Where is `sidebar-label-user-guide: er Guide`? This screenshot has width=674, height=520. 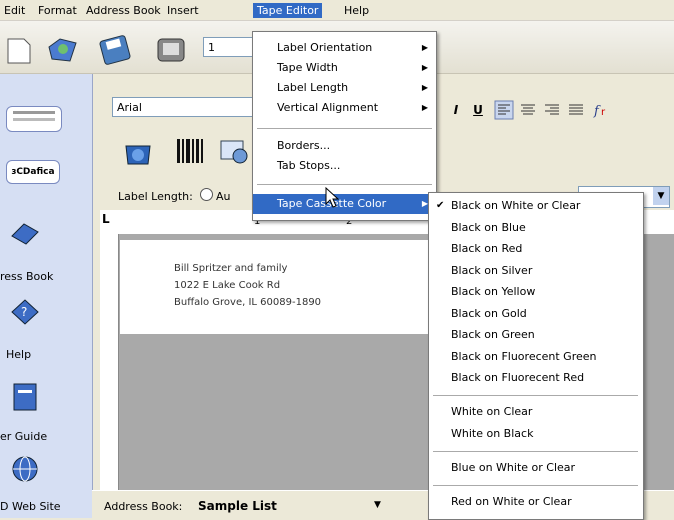 sidebar-label-user-guide: er Guide is located at coordinates (23, 436).